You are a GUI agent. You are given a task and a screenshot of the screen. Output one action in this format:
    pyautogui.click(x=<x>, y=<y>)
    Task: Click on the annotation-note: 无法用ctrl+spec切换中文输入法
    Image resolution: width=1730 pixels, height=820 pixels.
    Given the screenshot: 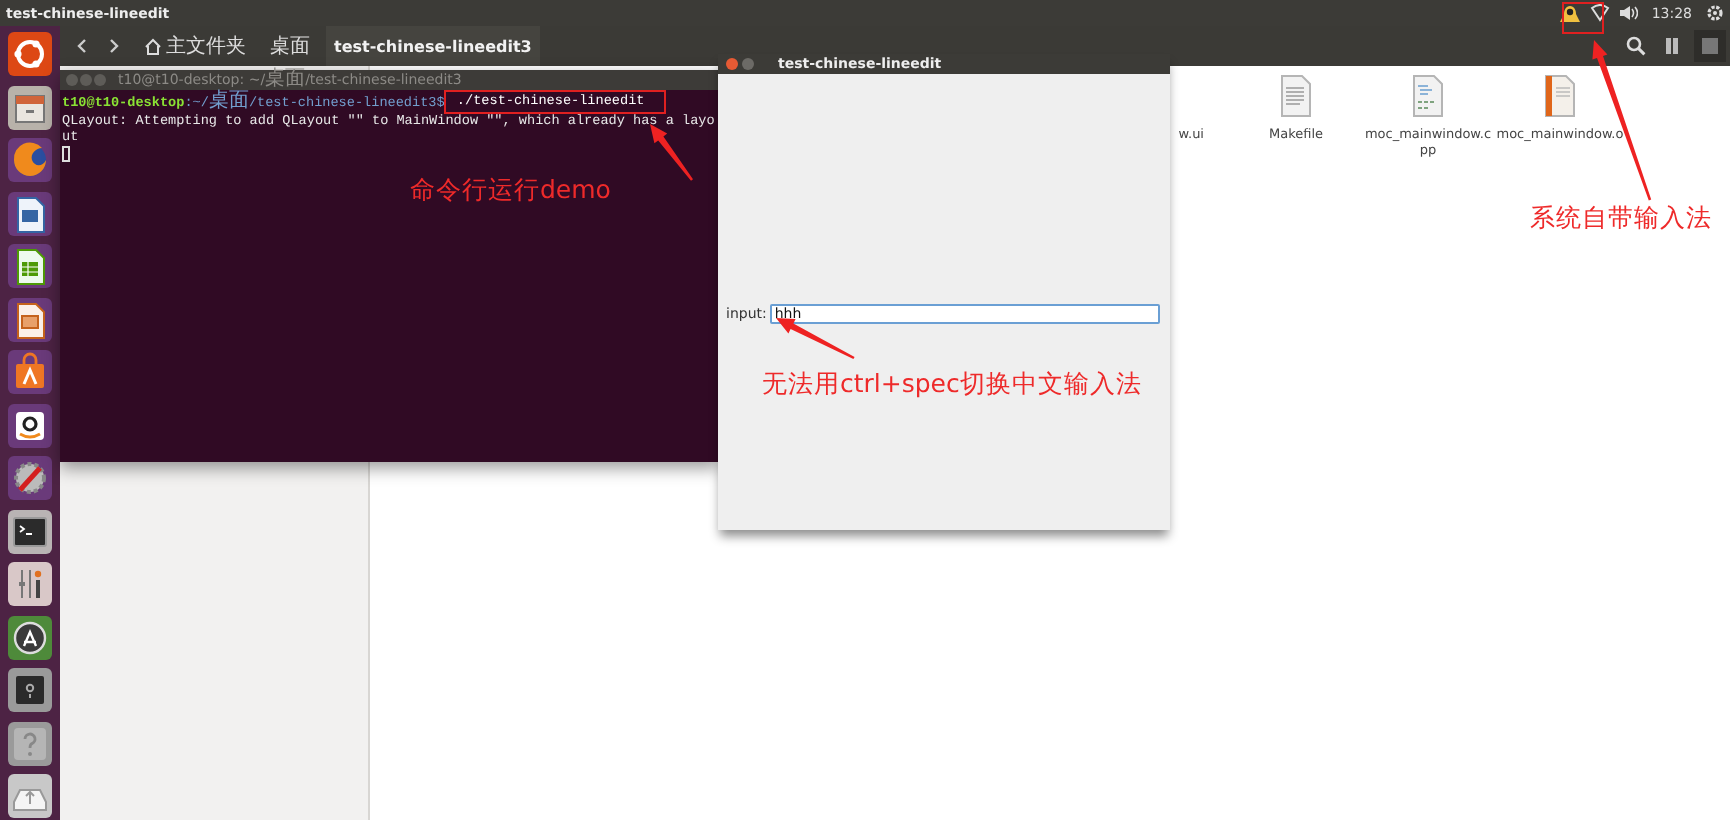 What is the action you would take?
    pyautogui.click(x=952, y=385)
    